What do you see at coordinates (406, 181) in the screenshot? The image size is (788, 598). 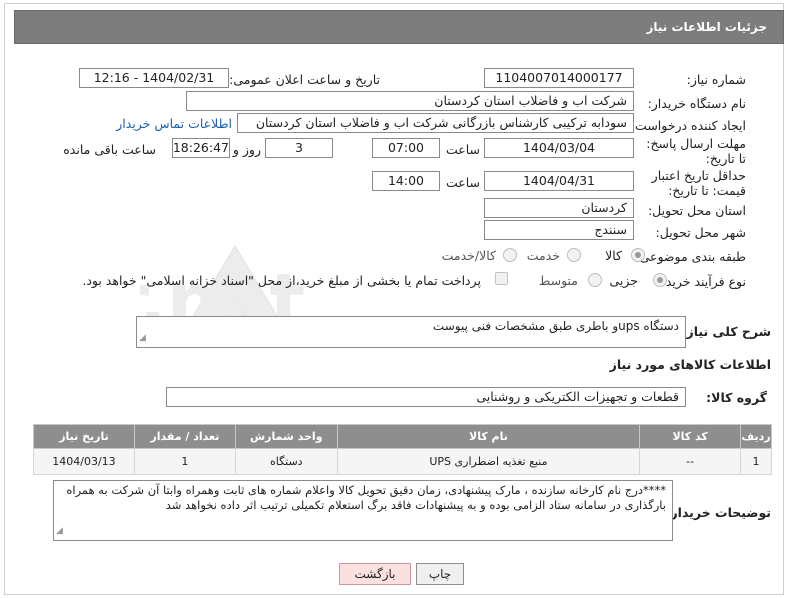 I see `price-time-field: 14:00` at bounding box center [406, 181].